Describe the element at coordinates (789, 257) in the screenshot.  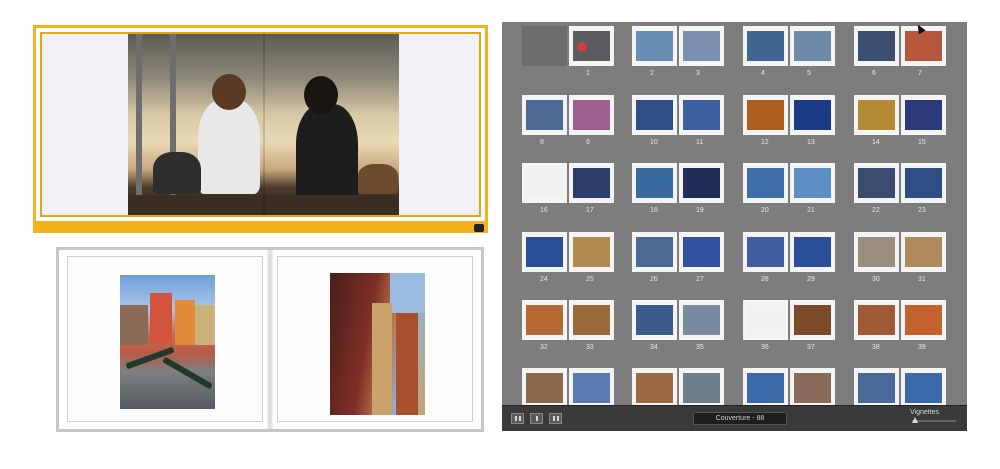
I see `page-spread-thumbnail: 28 29` at that location.